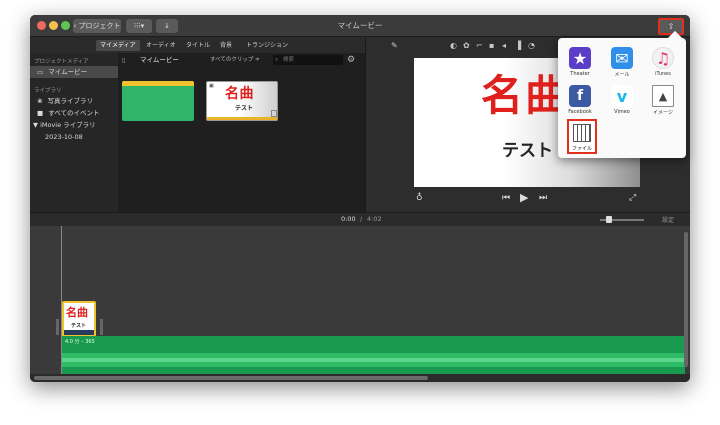  Describe the element at coordinates (394, 45) in the screenshot. I see `magic-wand-icon: ✎` at that location.